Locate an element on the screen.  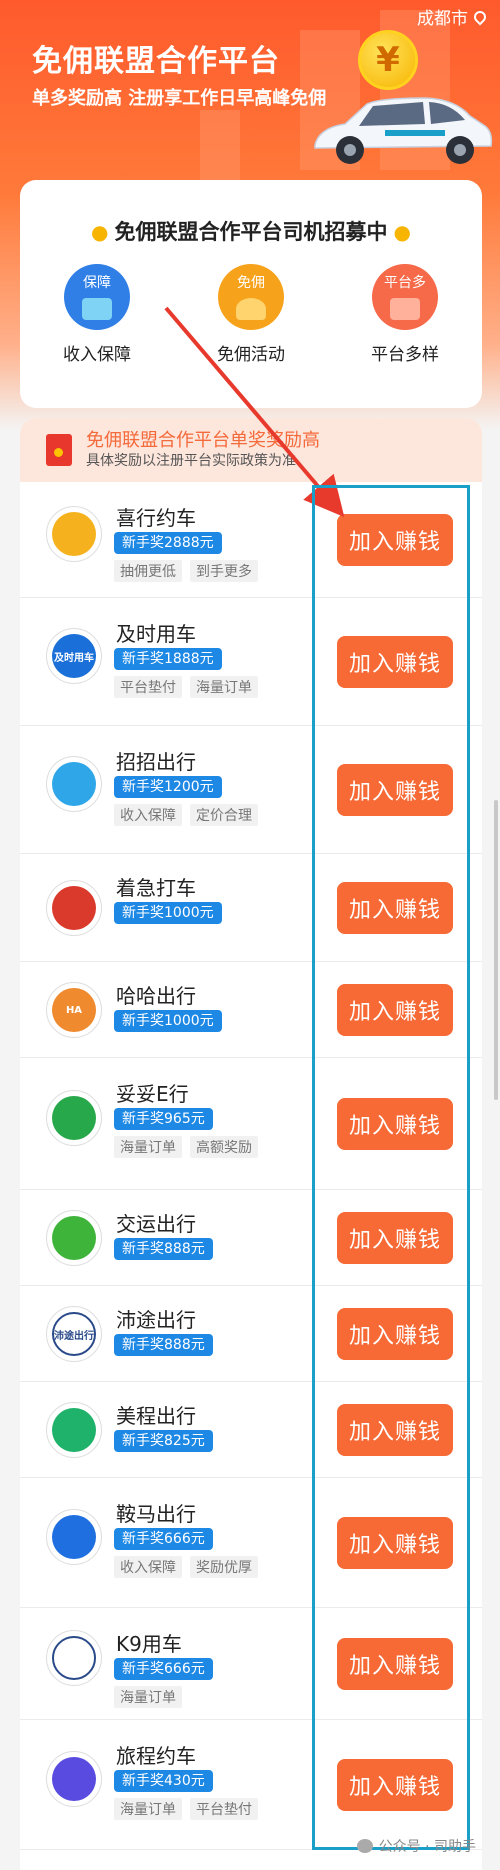
wechat-icon is located at coordinates (364, 1846).